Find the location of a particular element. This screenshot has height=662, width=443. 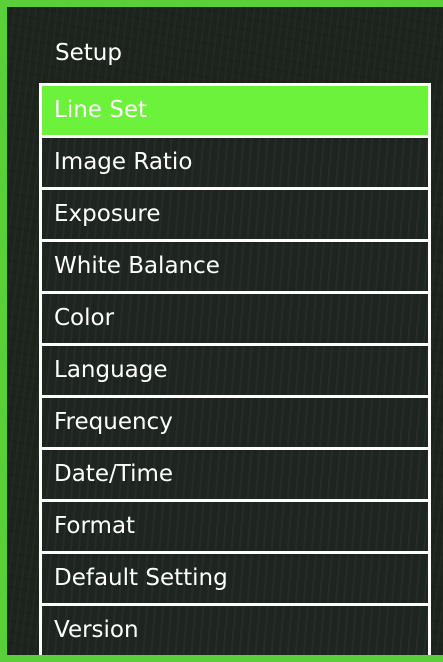

menu-item-language: Language is located at coordinates (235, 370).